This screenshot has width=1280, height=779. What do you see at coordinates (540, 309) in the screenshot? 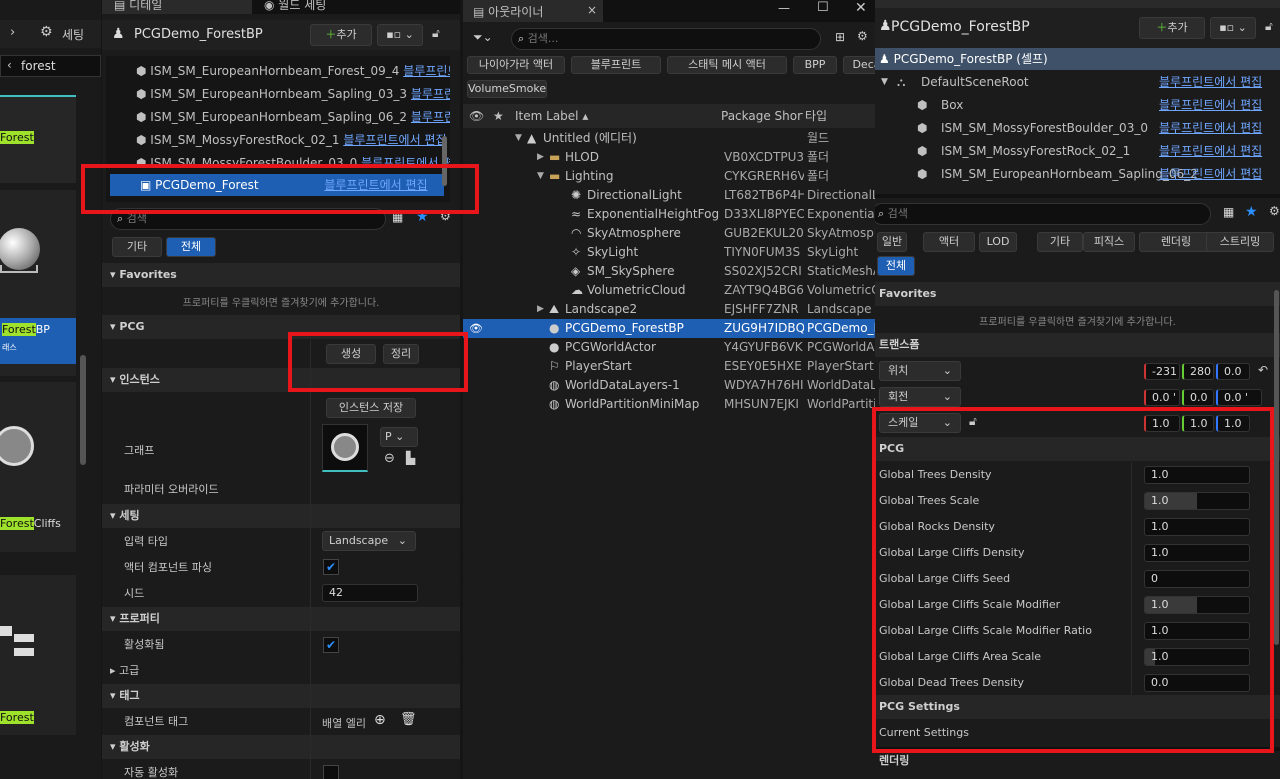
I see `expander-icon: ▶` at bounding box center [540, 309].